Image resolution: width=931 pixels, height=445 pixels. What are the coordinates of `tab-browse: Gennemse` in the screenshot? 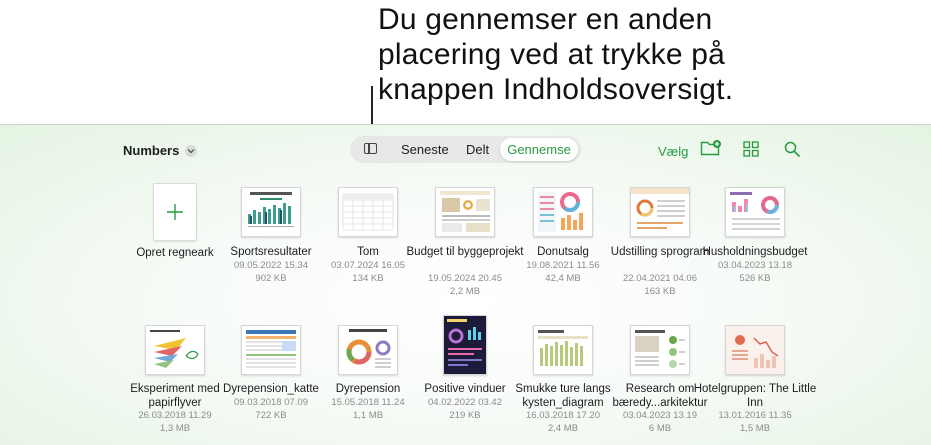 It's located at (539, 149).